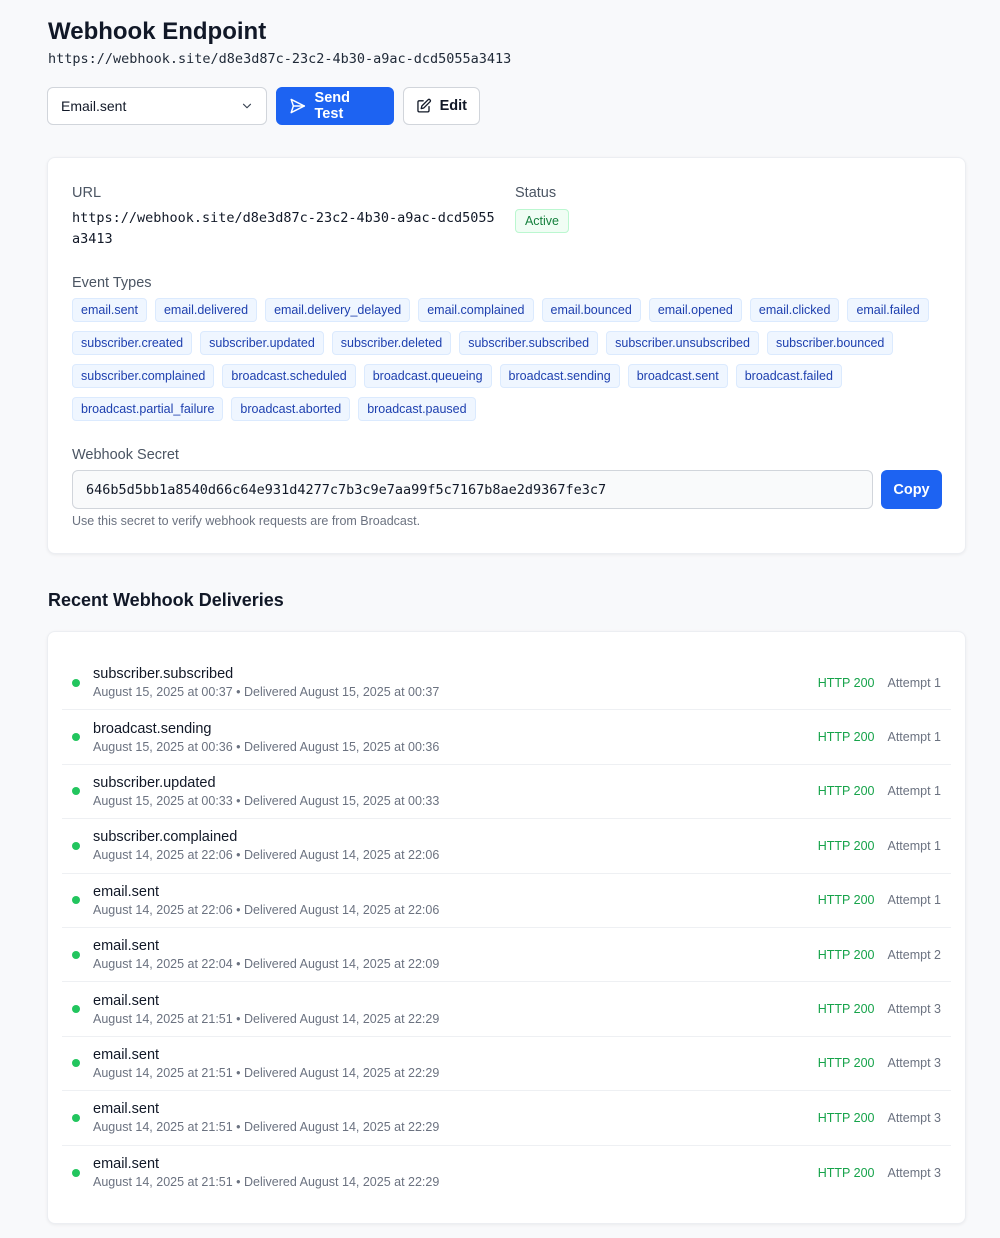 Image resolution: width=1000 pixels, height=1238 pixels. Describe the element at coordinates (247, 106) in the screenshot. I see `chevron-down-icon` at that location.